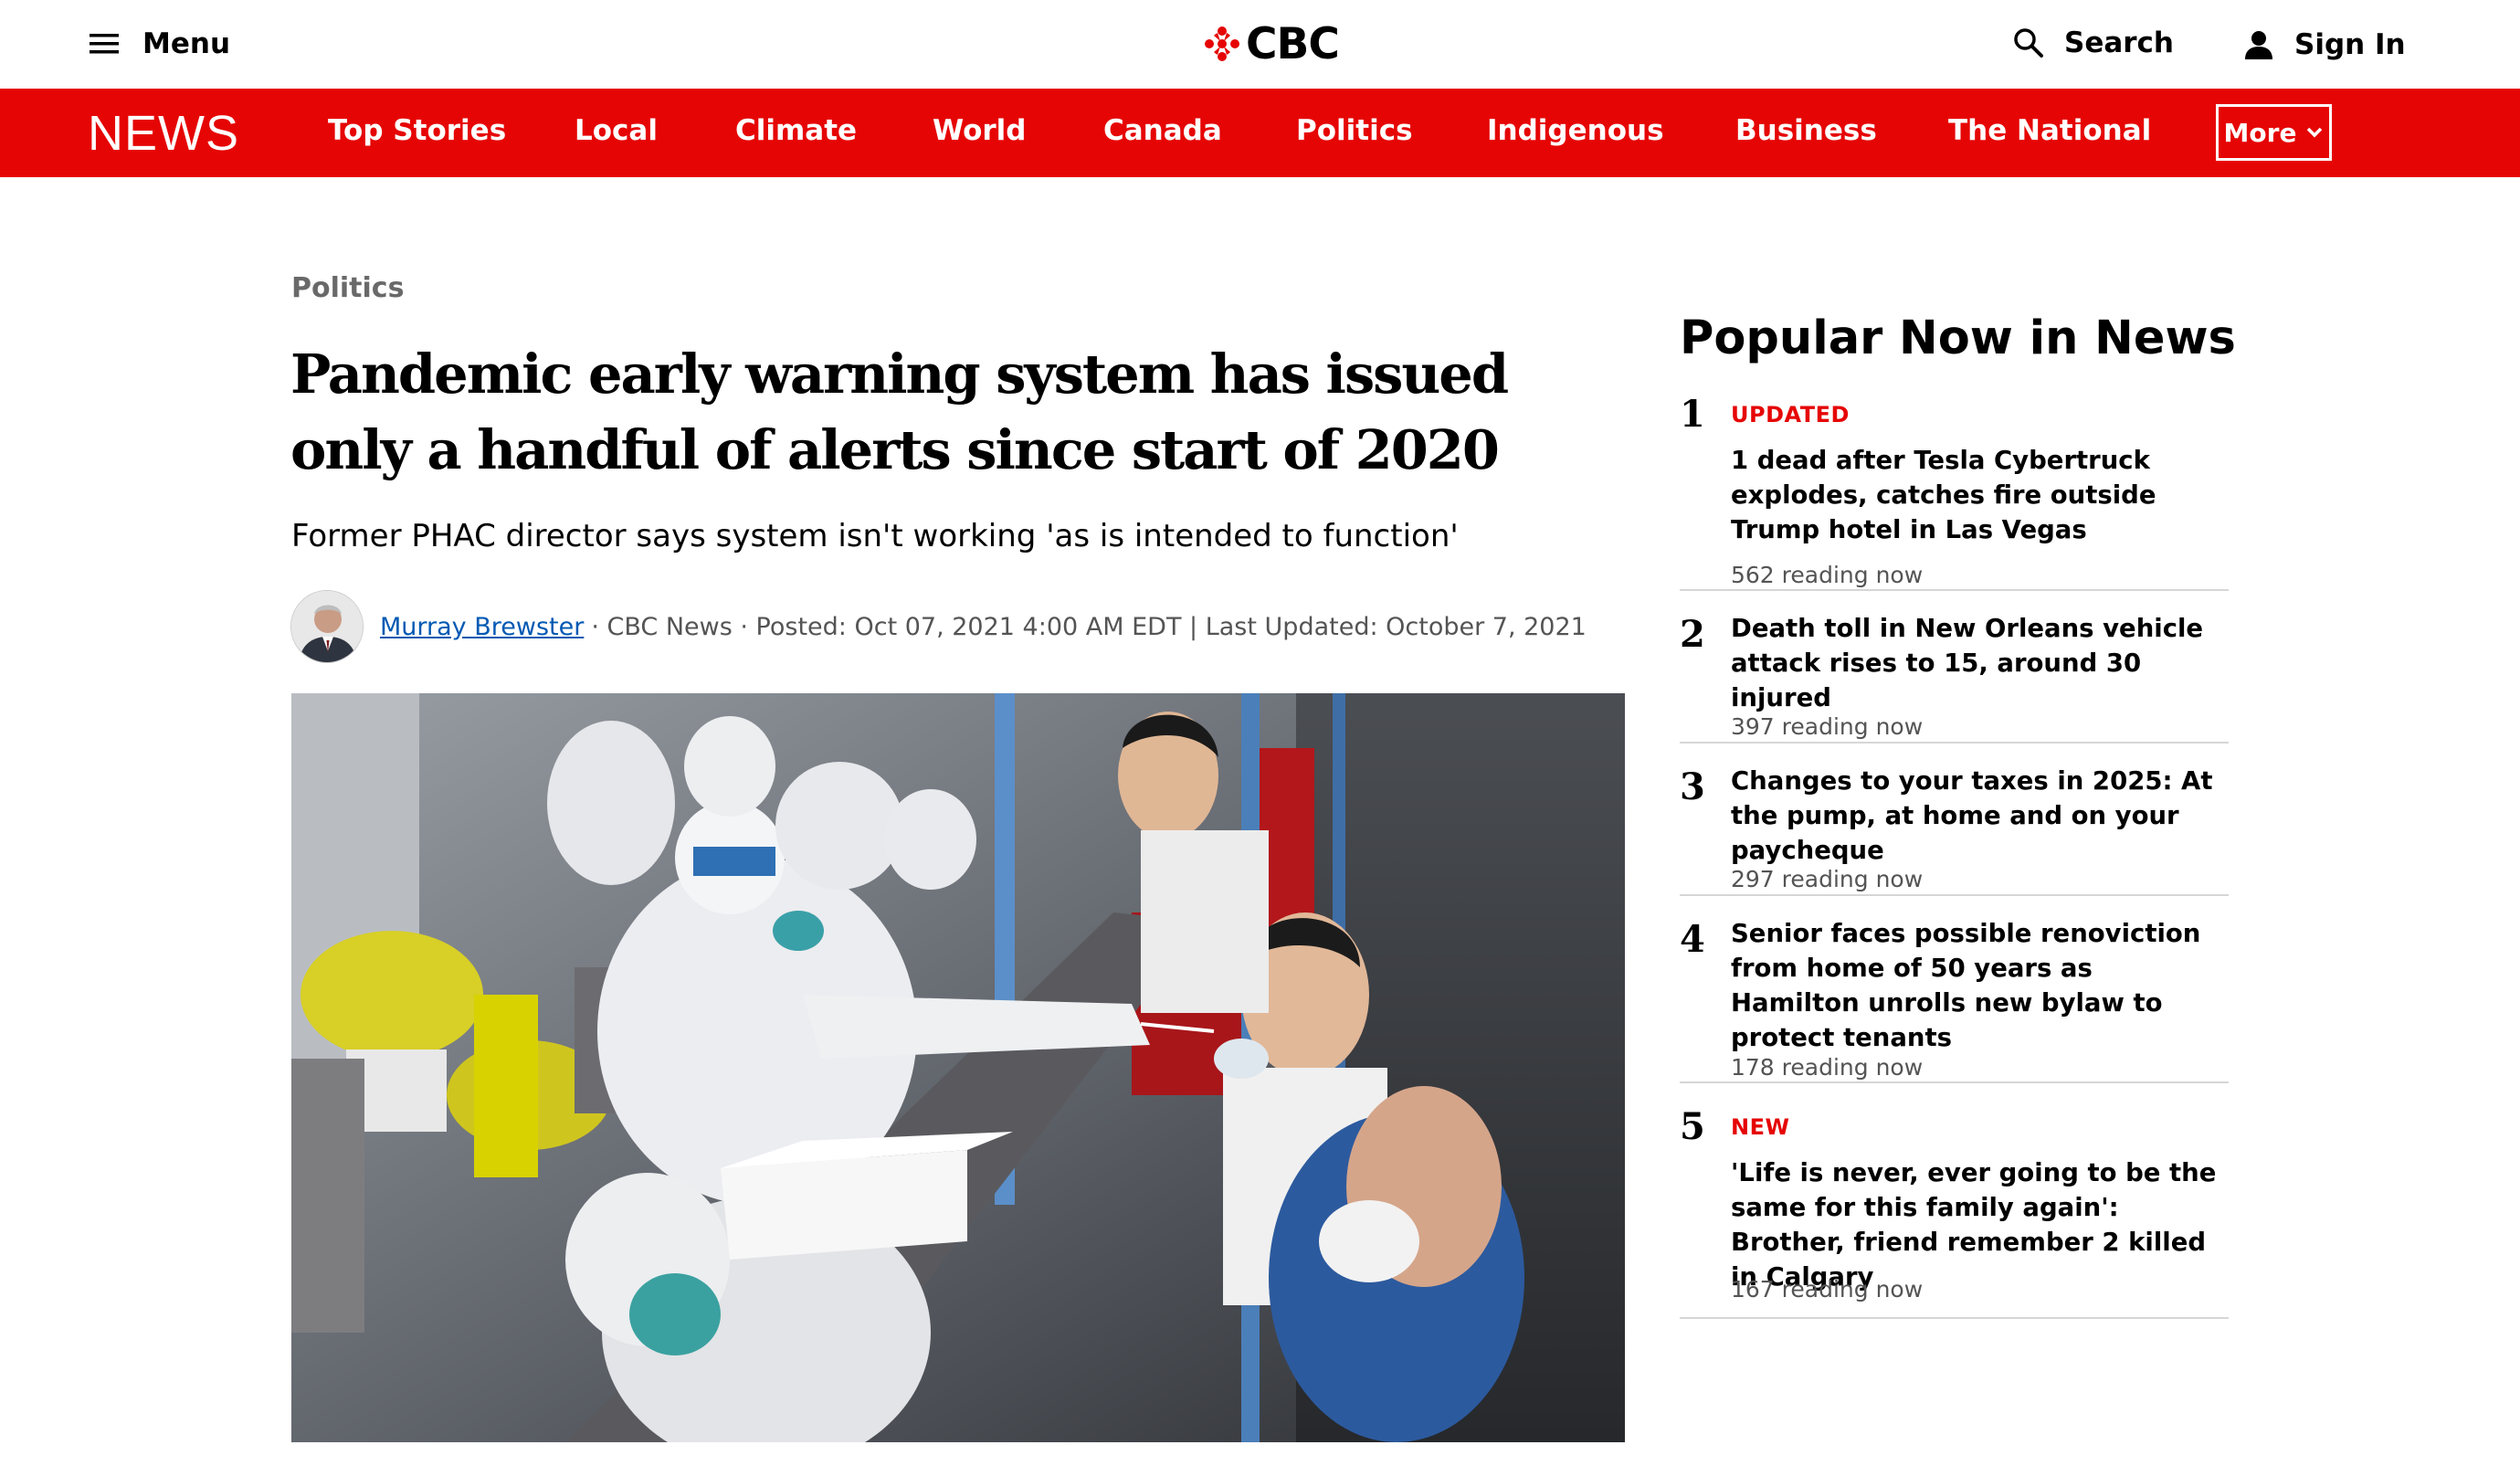 The height and width of the screenshot is (1466, 2520). I want to click on sign-in-label: Sign In, so click(2350, 44).